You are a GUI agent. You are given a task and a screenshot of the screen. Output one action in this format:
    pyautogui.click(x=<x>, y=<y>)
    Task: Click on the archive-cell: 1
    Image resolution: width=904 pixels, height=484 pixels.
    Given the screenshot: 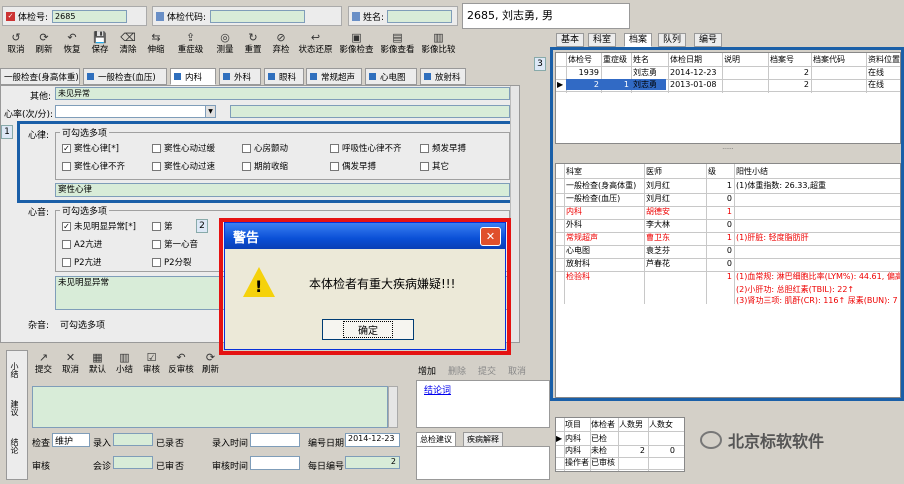 What is the action you would take?
    pyautogui.click(x=616, y=85)
    